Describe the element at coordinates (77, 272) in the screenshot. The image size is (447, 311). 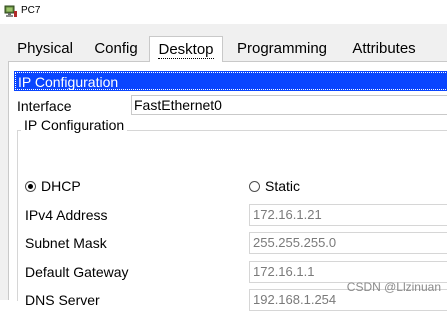
I see `default-gateway-label: Default Gateway` at that location.